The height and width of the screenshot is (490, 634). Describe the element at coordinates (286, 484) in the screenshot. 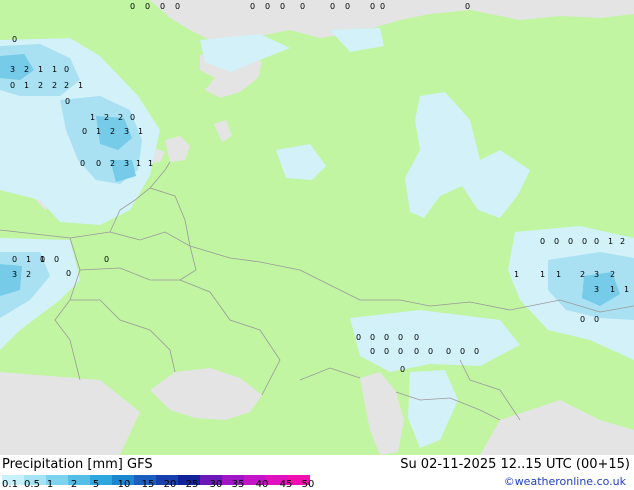

I see `colorbar-tick-label: 45` at that location.